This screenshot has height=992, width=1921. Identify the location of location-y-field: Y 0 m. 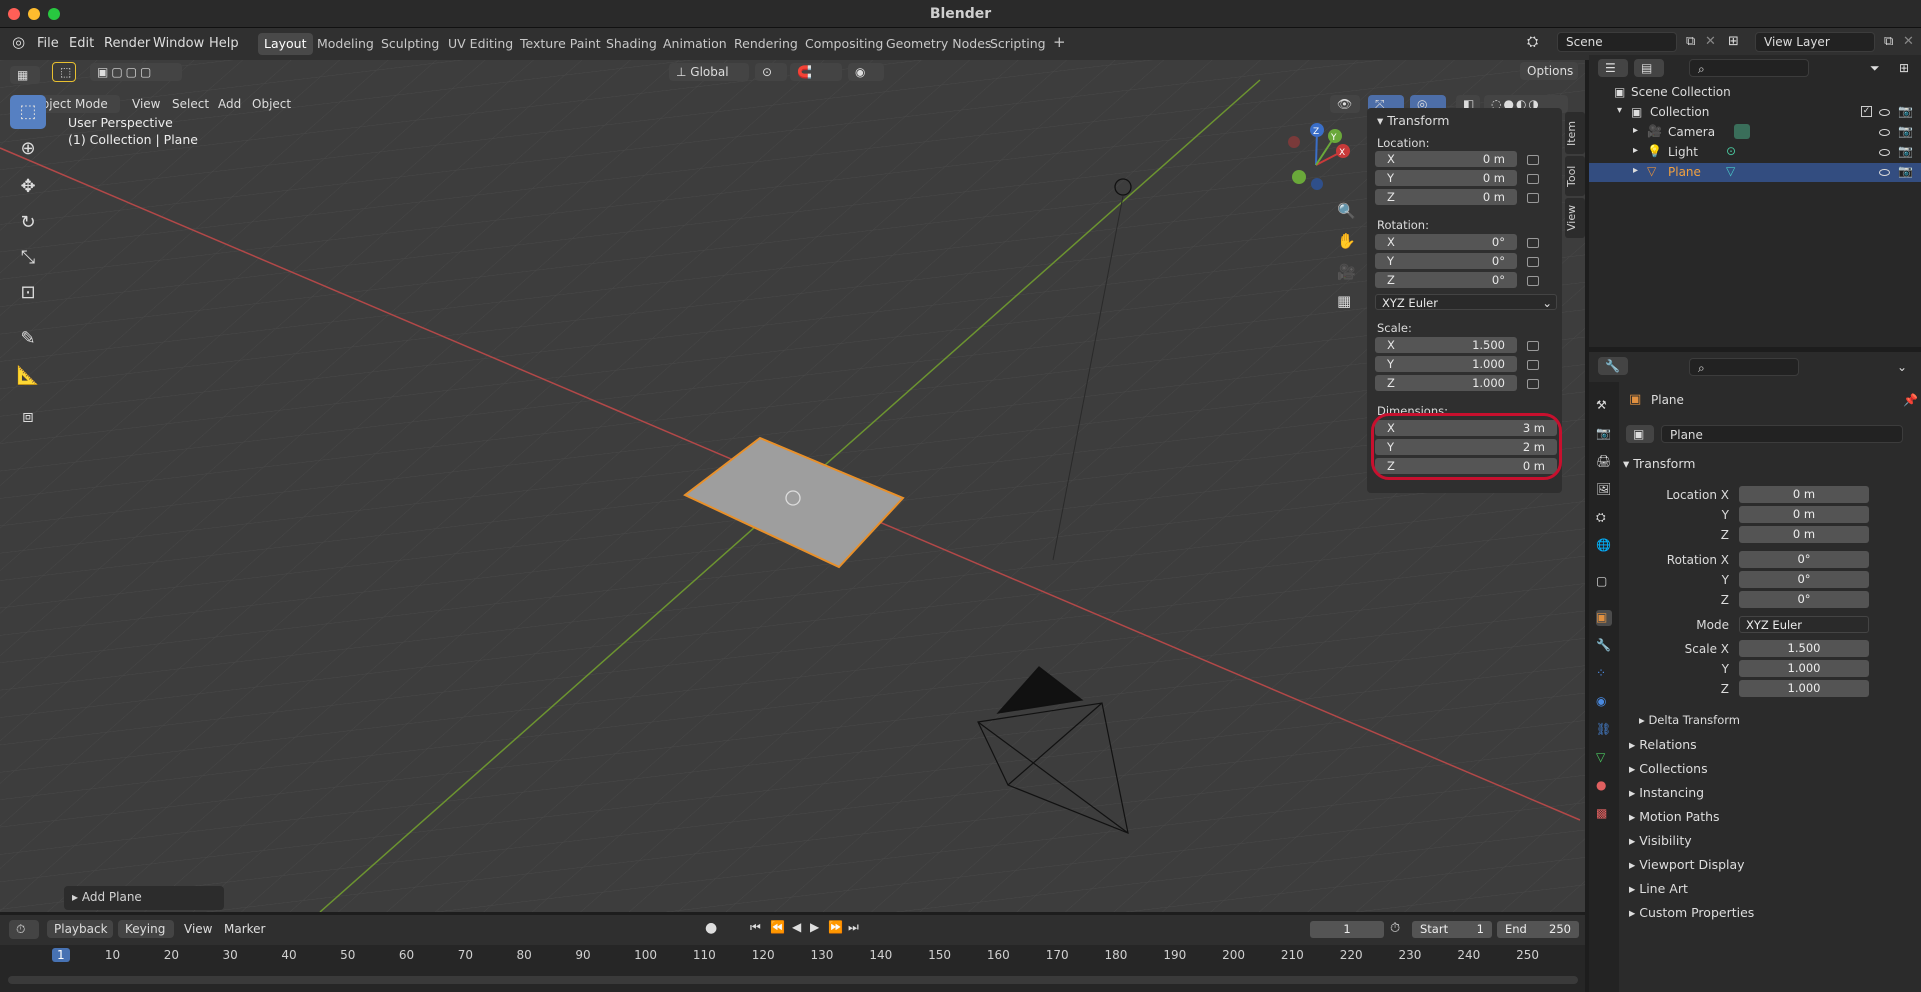
(1446, 178).